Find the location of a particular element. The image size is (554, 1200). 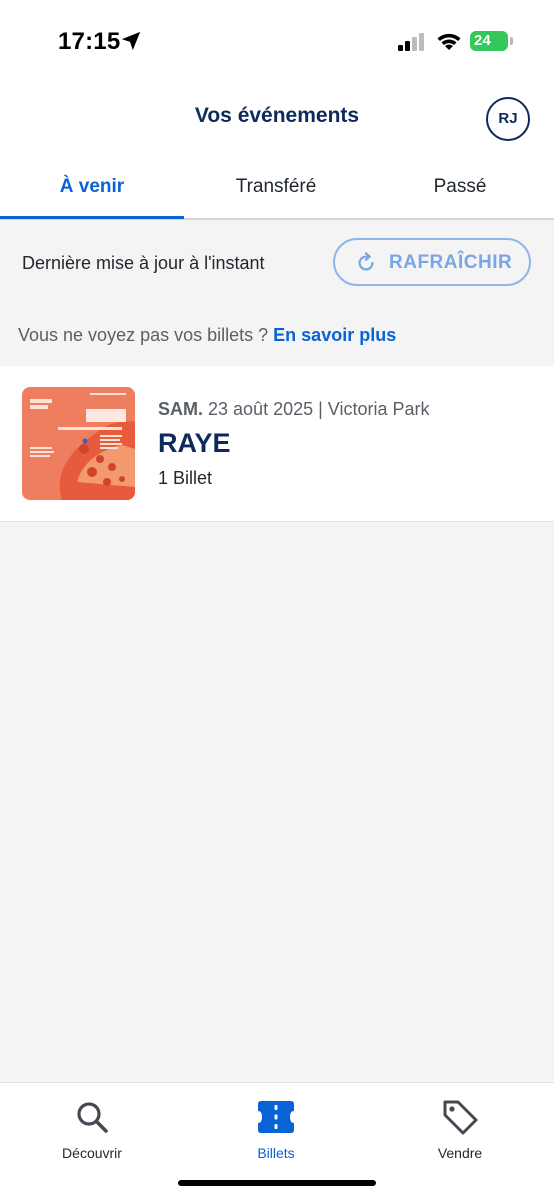

nav-sell-label: Vendre is located at coordinates (460, 1153).